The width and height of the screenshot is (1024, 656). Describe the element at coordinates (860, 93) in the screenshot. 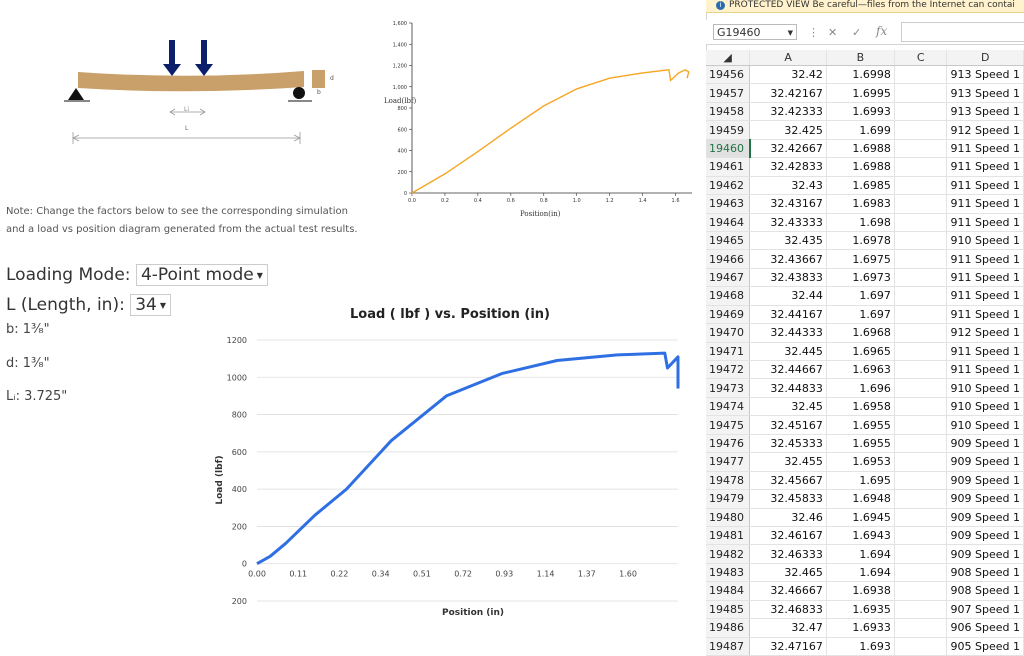

I see `cell-b: 1.6995` at that location.